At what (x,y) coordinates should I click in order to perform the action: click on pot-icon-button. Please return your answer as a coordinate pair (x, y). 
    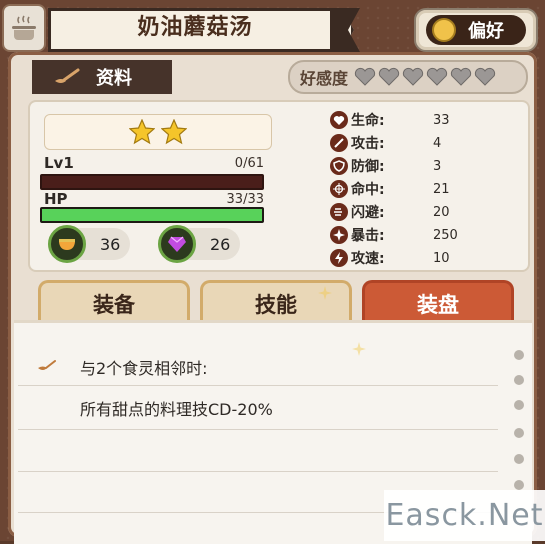
    Looking at the image, I should click on (24, 28).